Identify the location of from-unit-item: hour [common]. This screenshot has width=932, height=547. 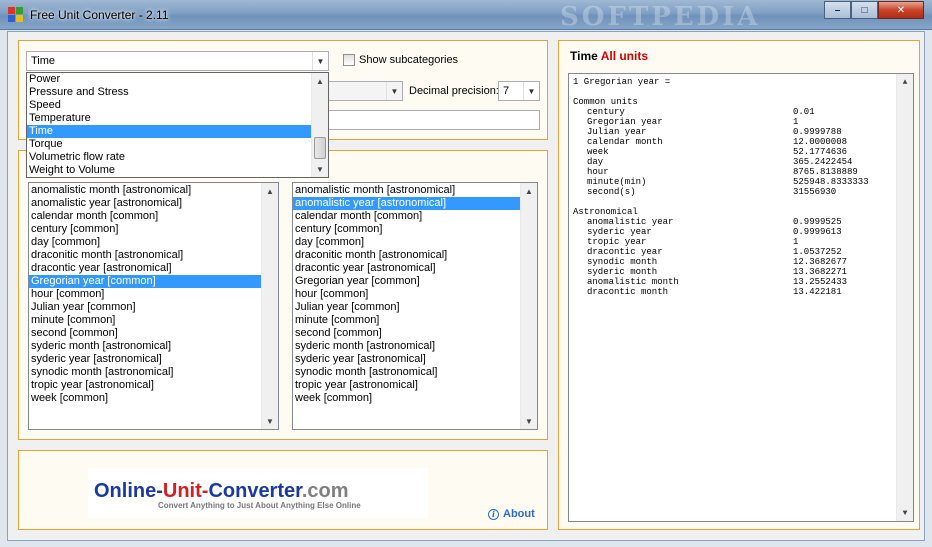
(145, 294).